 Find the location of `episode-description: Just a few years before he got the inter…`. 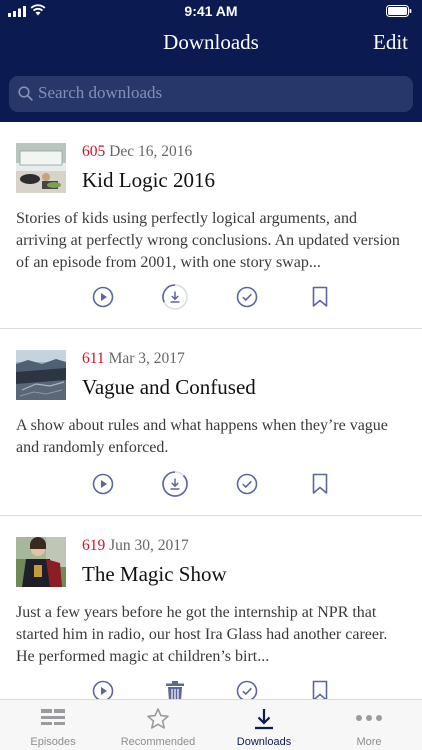

episode-description: Just a few years before he got the inter… is located at coordinates (202, 634).